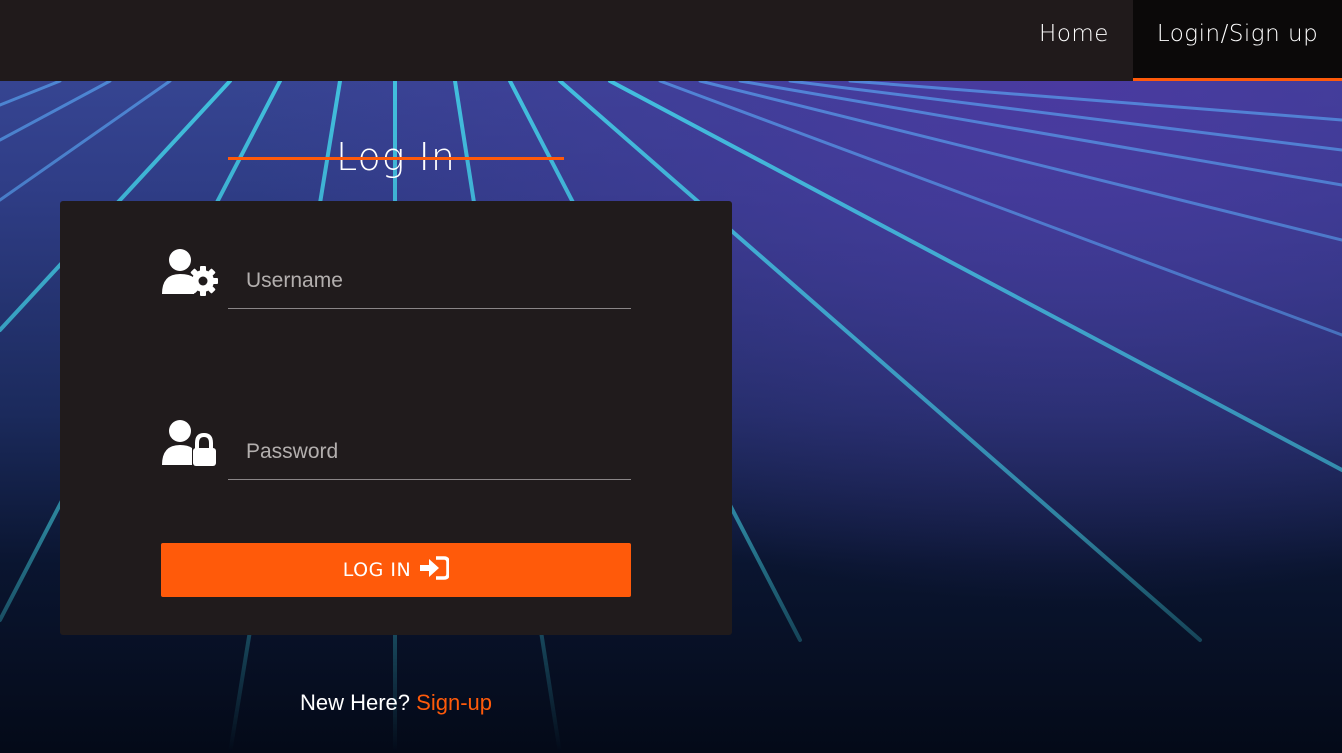 The height and width of the screenshot is (753, 1342). I want to click on login-button-label: LOG IN, so click(377, 570).